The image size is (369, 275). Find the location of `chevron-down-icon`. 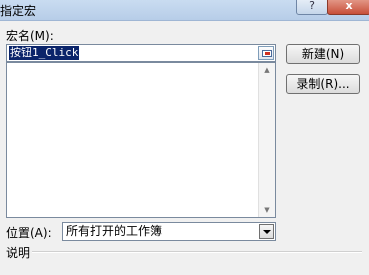

chevron-down-icon is located at coordinates (266, 231).